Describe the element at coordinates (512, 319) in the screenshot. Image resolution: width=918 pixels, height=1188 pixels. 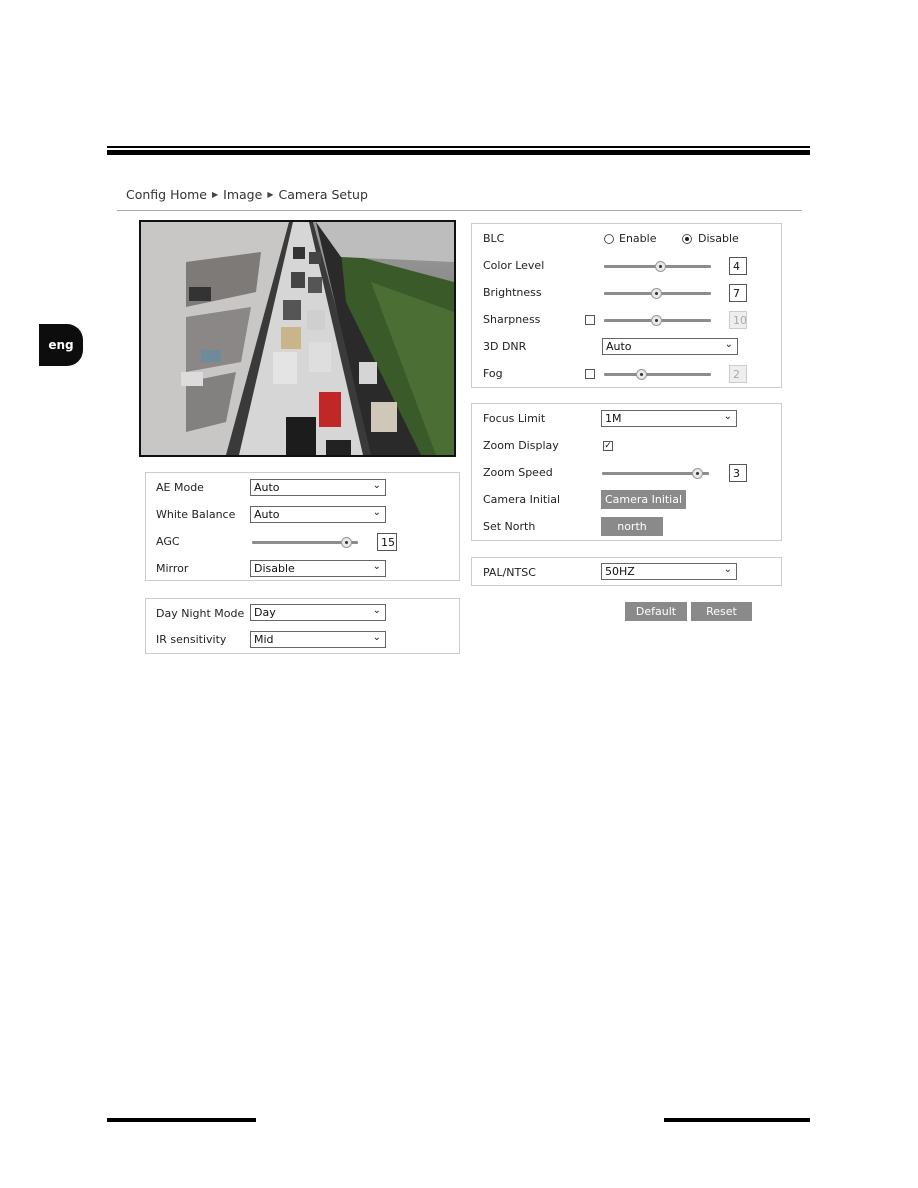
I see `sharpness-label: Sharpness` at that location.